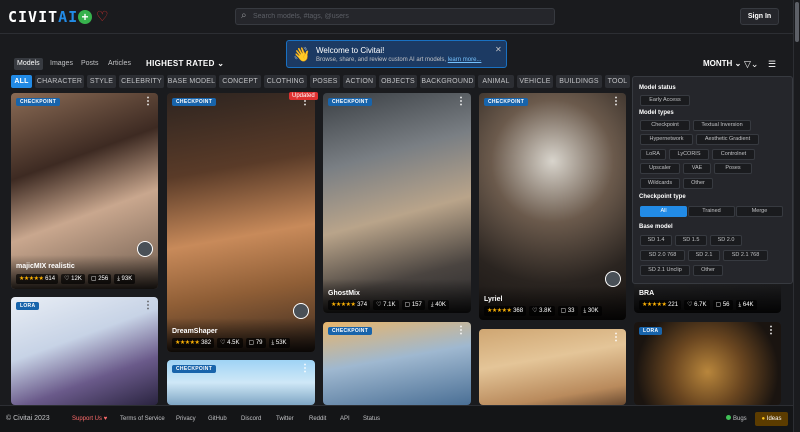 The width and height of the screenshot is (800, 432). What do you see at coordinates (665, 125) in the screenshot?
I see `filter-checkpoint: Checkpoint` at bounding box center [665, 125].